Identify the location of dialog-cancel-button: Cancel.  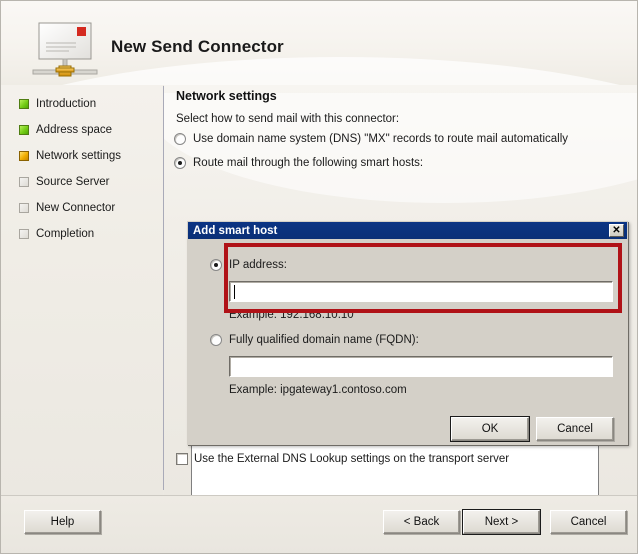
(575, 429).